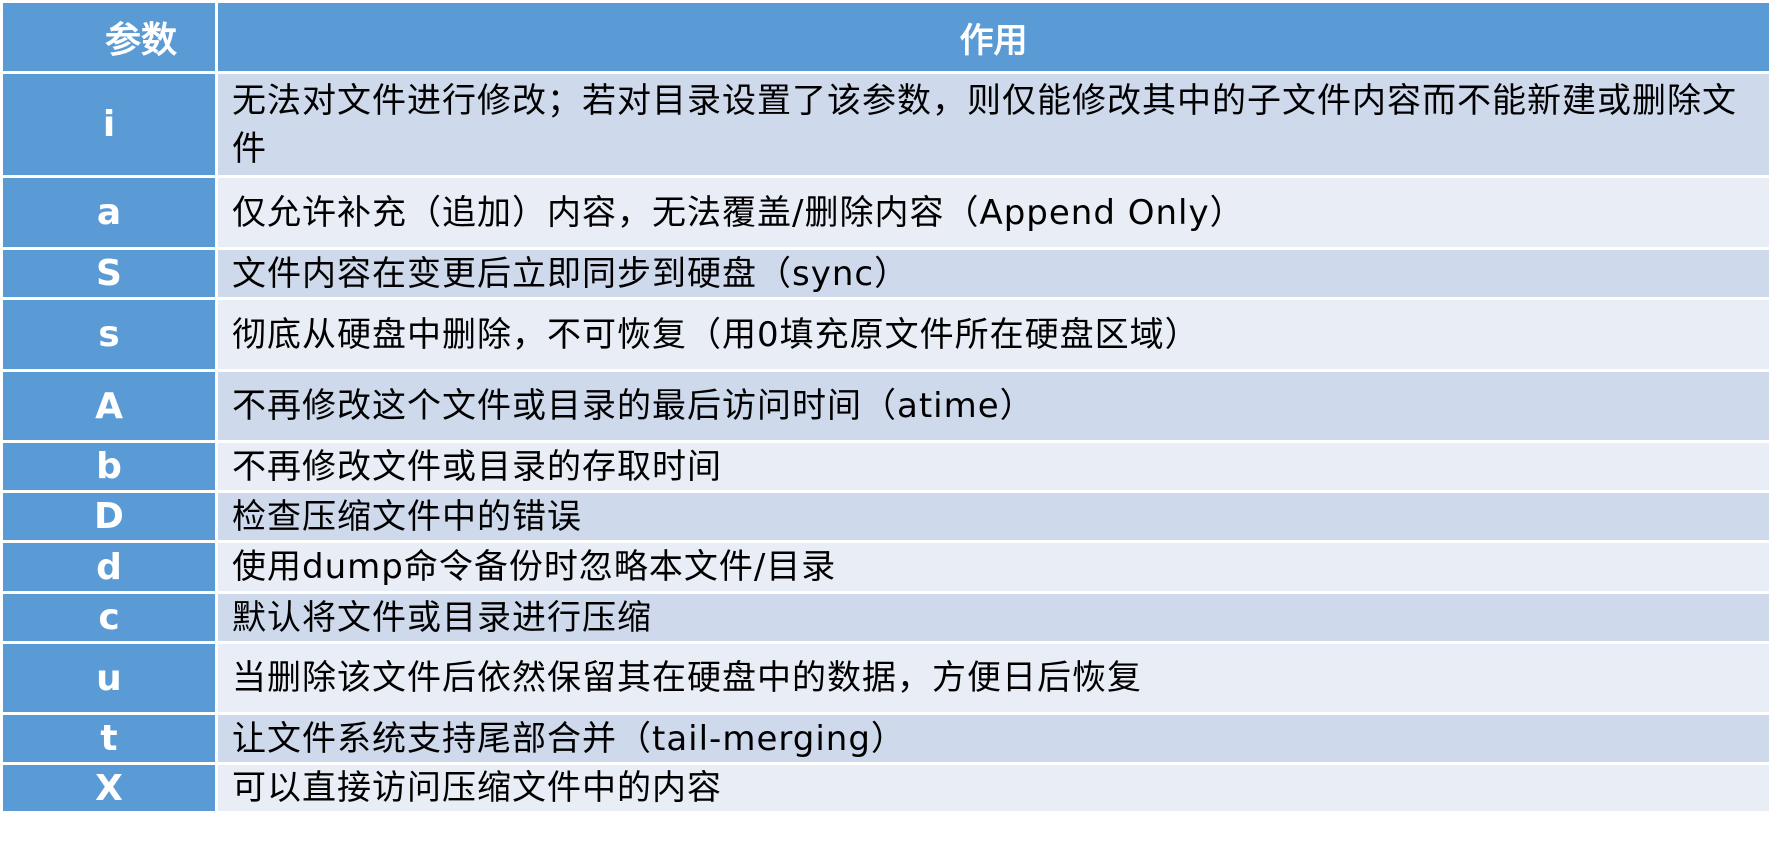 This screenshot has height=842, width=1773. What do you see at coordinates (993, 212) in the screenshot?
I see `effect-cell: 仅允许补充（追加）内容，无法覆盖/删除内容（Append Only）` at bounding box center [993, 212].